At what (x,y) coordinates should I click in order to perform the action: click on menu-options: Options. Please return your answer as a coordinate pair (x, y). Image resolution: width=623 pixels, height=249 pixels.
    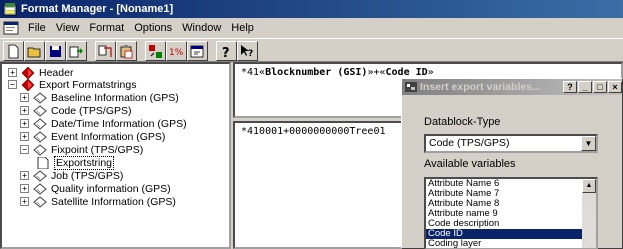
    Looking at the image, I should click on (153, 28).